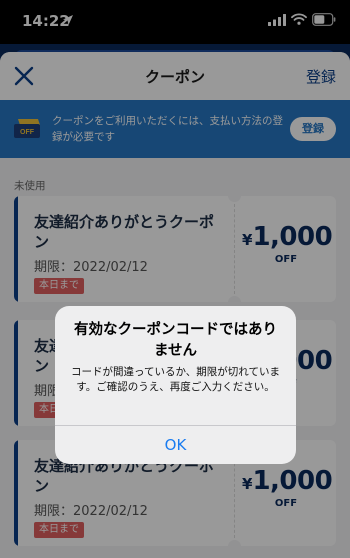 This screenshot has width=350, height=558. Describe the element at coordinates (175, 340) in the screenshot. I see `alert-title: 有効なクーポンコードではありません` at that location.